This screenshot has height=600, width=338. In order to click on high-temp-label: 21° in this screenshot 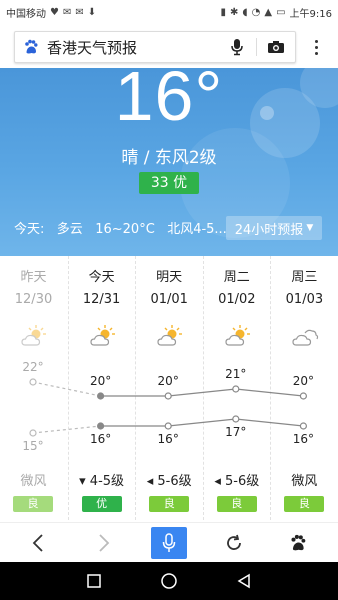, I will do `click(236, 374)`.